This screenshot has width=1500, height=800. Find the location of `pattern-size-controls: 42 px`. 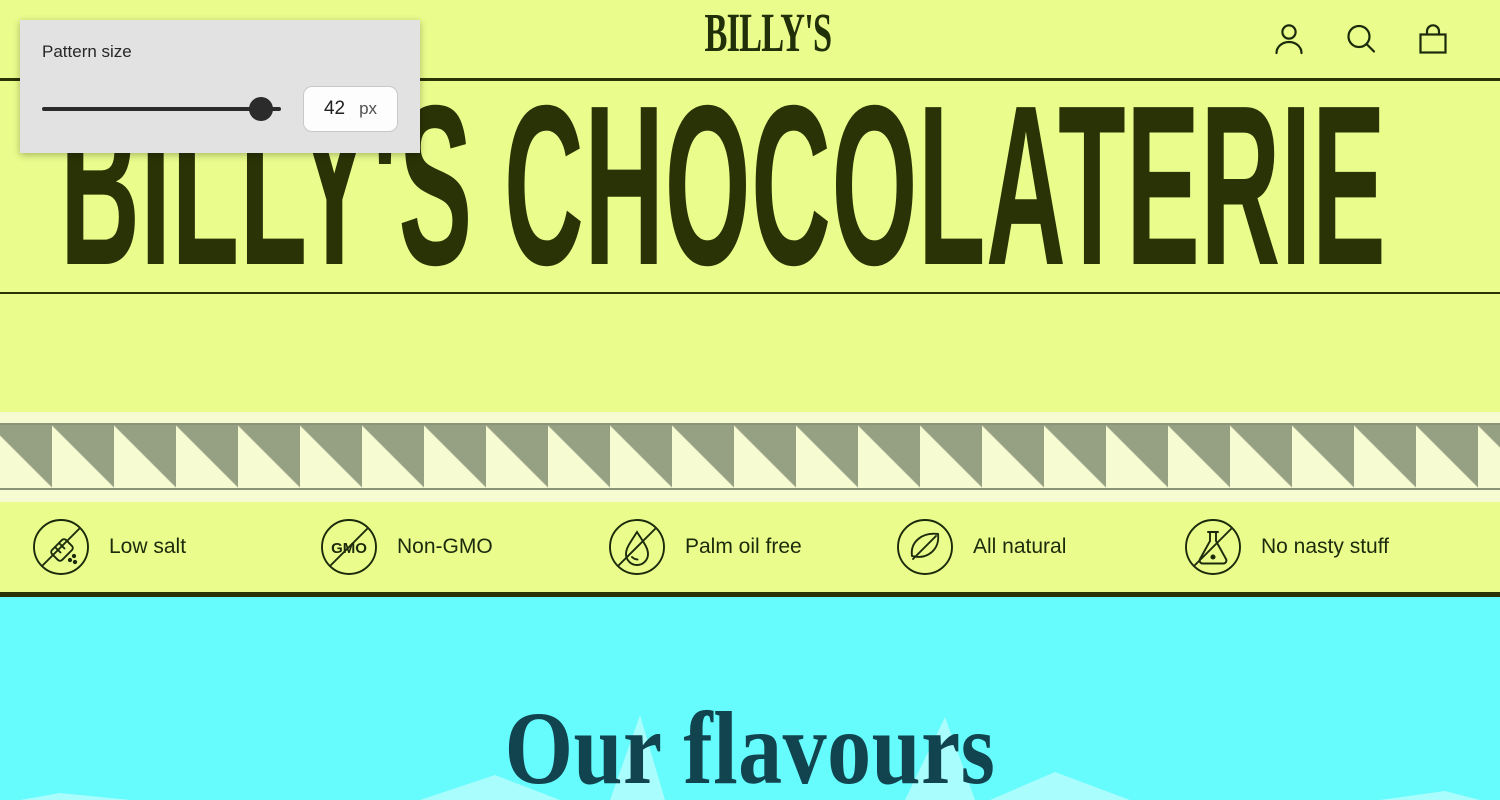

pattern-size-controls: 42 px is located at coordinates (220, 109).